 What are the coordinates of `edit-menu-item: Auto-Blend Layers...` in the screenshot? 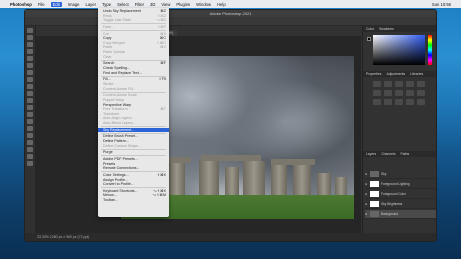 It's located at (133, 123).